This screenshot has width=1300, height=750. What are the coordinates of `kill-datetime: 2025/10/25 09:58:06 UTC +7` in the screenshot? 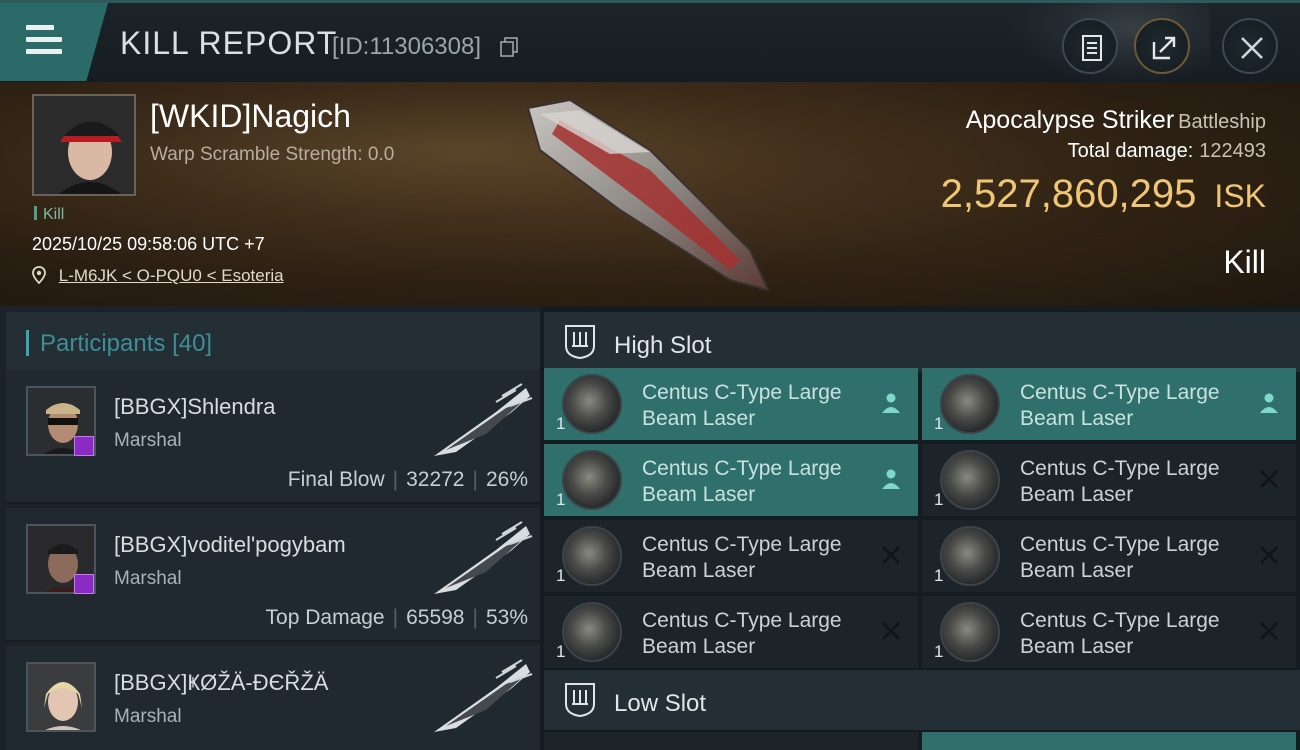 It's located at (148, 244).